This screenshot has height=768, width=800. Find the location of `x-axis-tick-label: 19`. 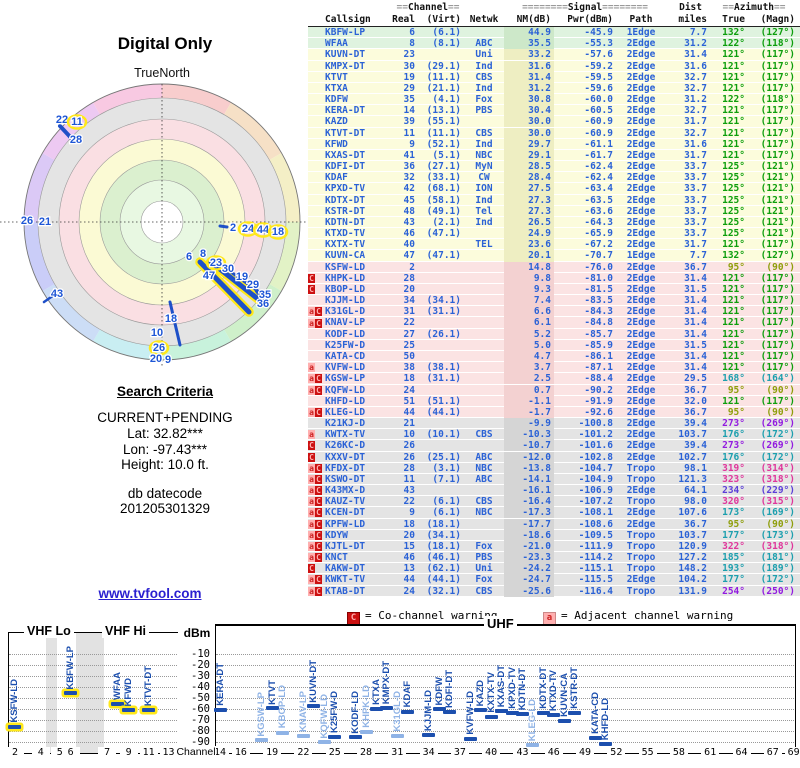

x-axis-tick-label: 19 is located at coordinates (272, 752).